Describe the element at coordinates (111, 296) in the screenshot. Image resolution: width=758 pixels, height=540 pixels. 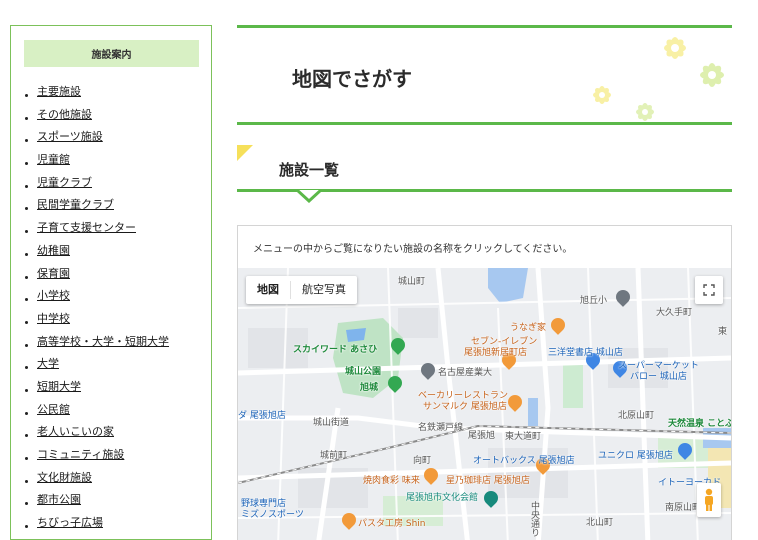
I see `sidebar-item-elementary: 小学校` at that location.